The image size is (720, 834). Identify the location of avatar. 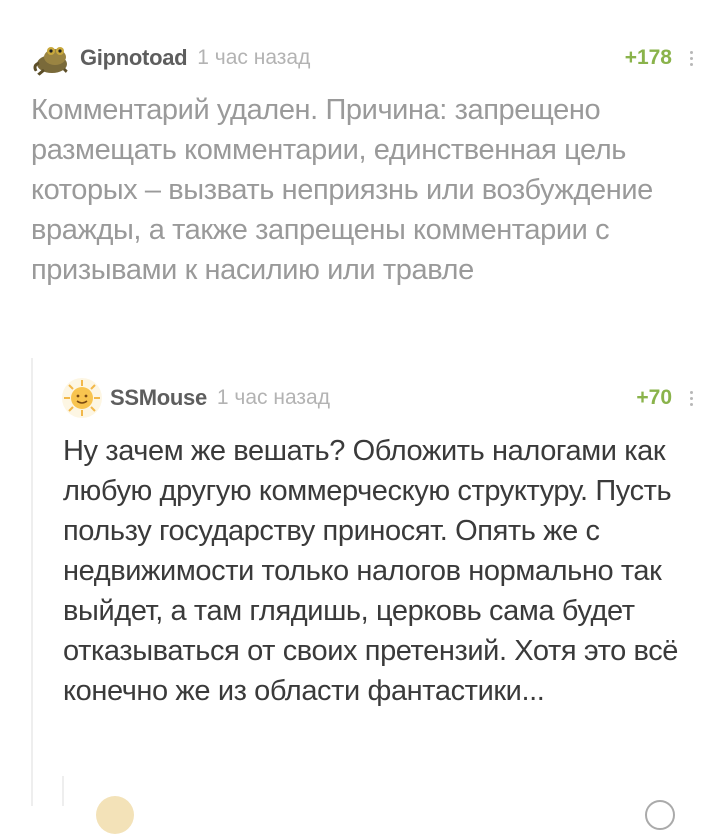
(115, 815).